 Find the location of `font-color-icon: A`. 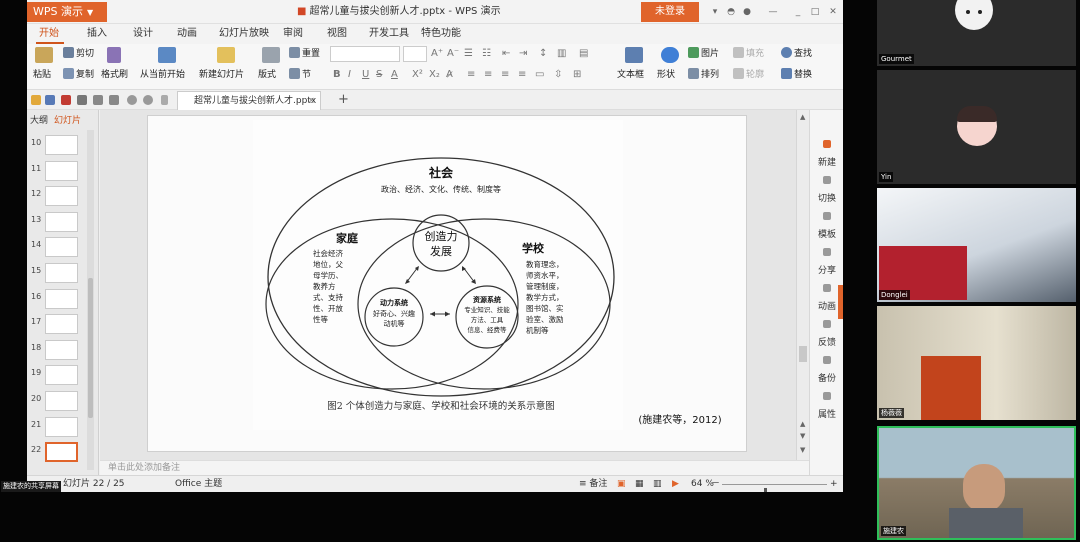

font-color-icon: A is located at coordinates (394, 75).